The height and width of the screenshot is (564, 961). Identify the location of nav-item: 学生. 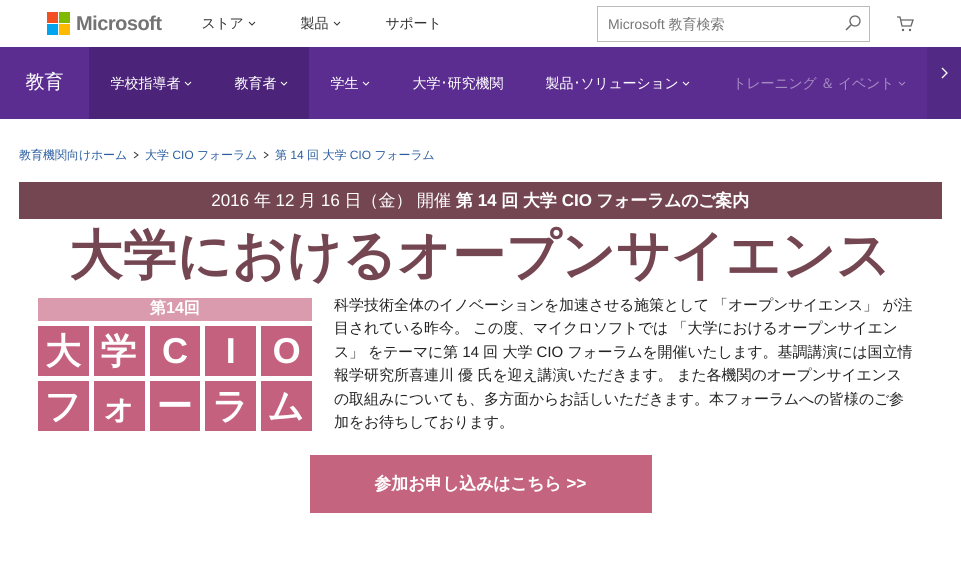
(350, 83).